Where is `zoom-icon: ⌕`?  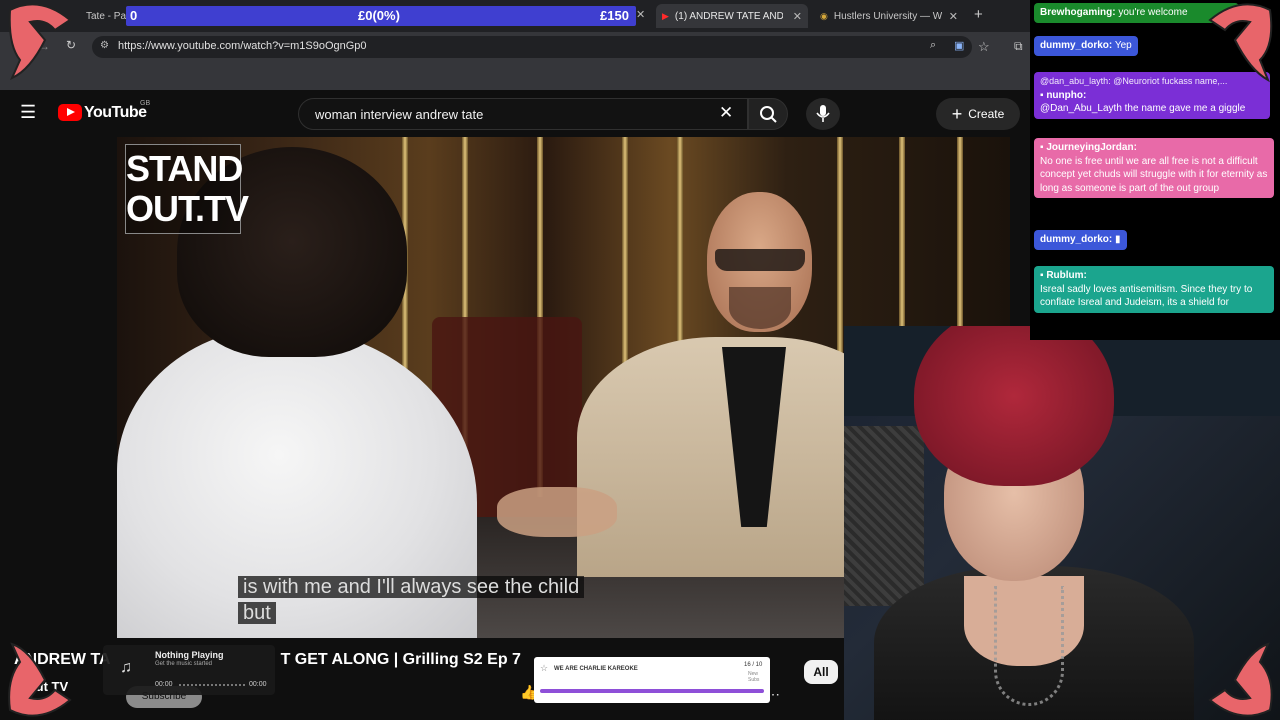 zoom-icon: ⌕ is located at coordinates (933, 45).